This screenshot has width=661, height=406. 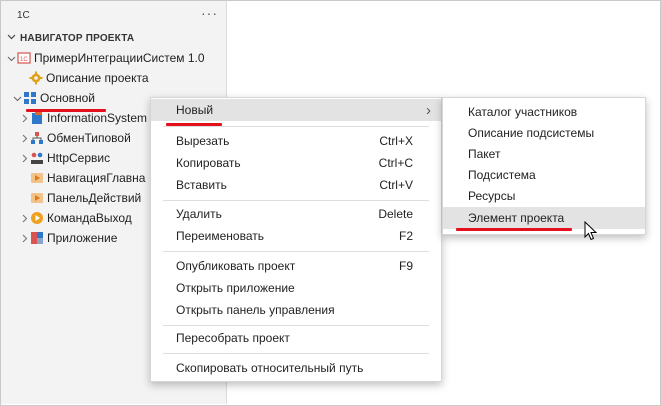 I want to click on section-title-label: НАВИГАТОР ПРОЕКТА, so click(x=77, y=38).